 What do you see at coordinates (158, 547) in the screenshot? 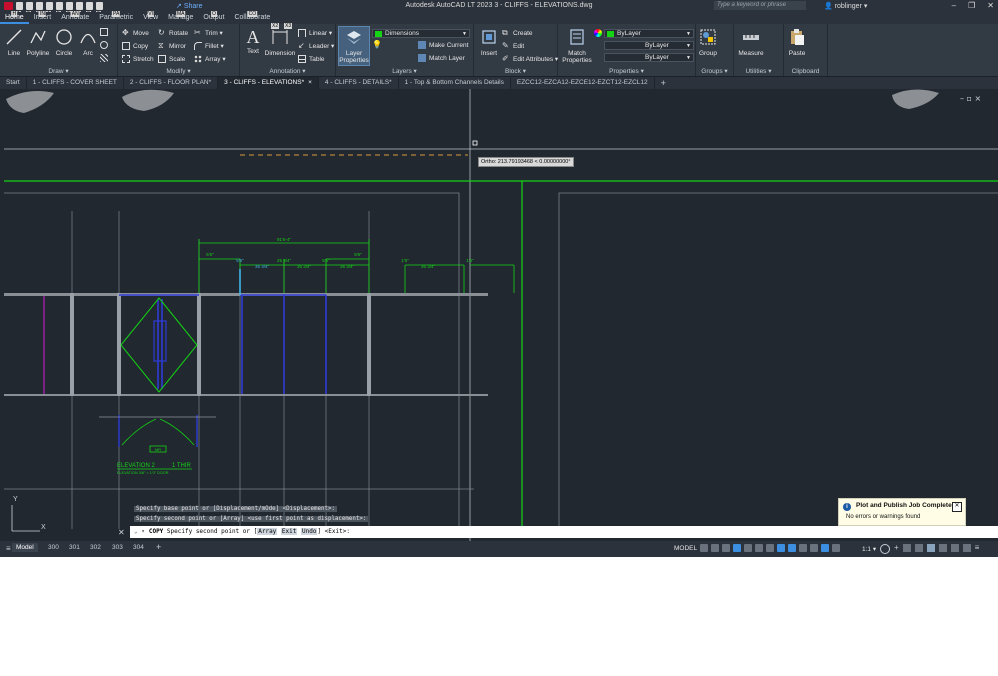
I see `add-layout-button: +` at bounding box center [158, 547].